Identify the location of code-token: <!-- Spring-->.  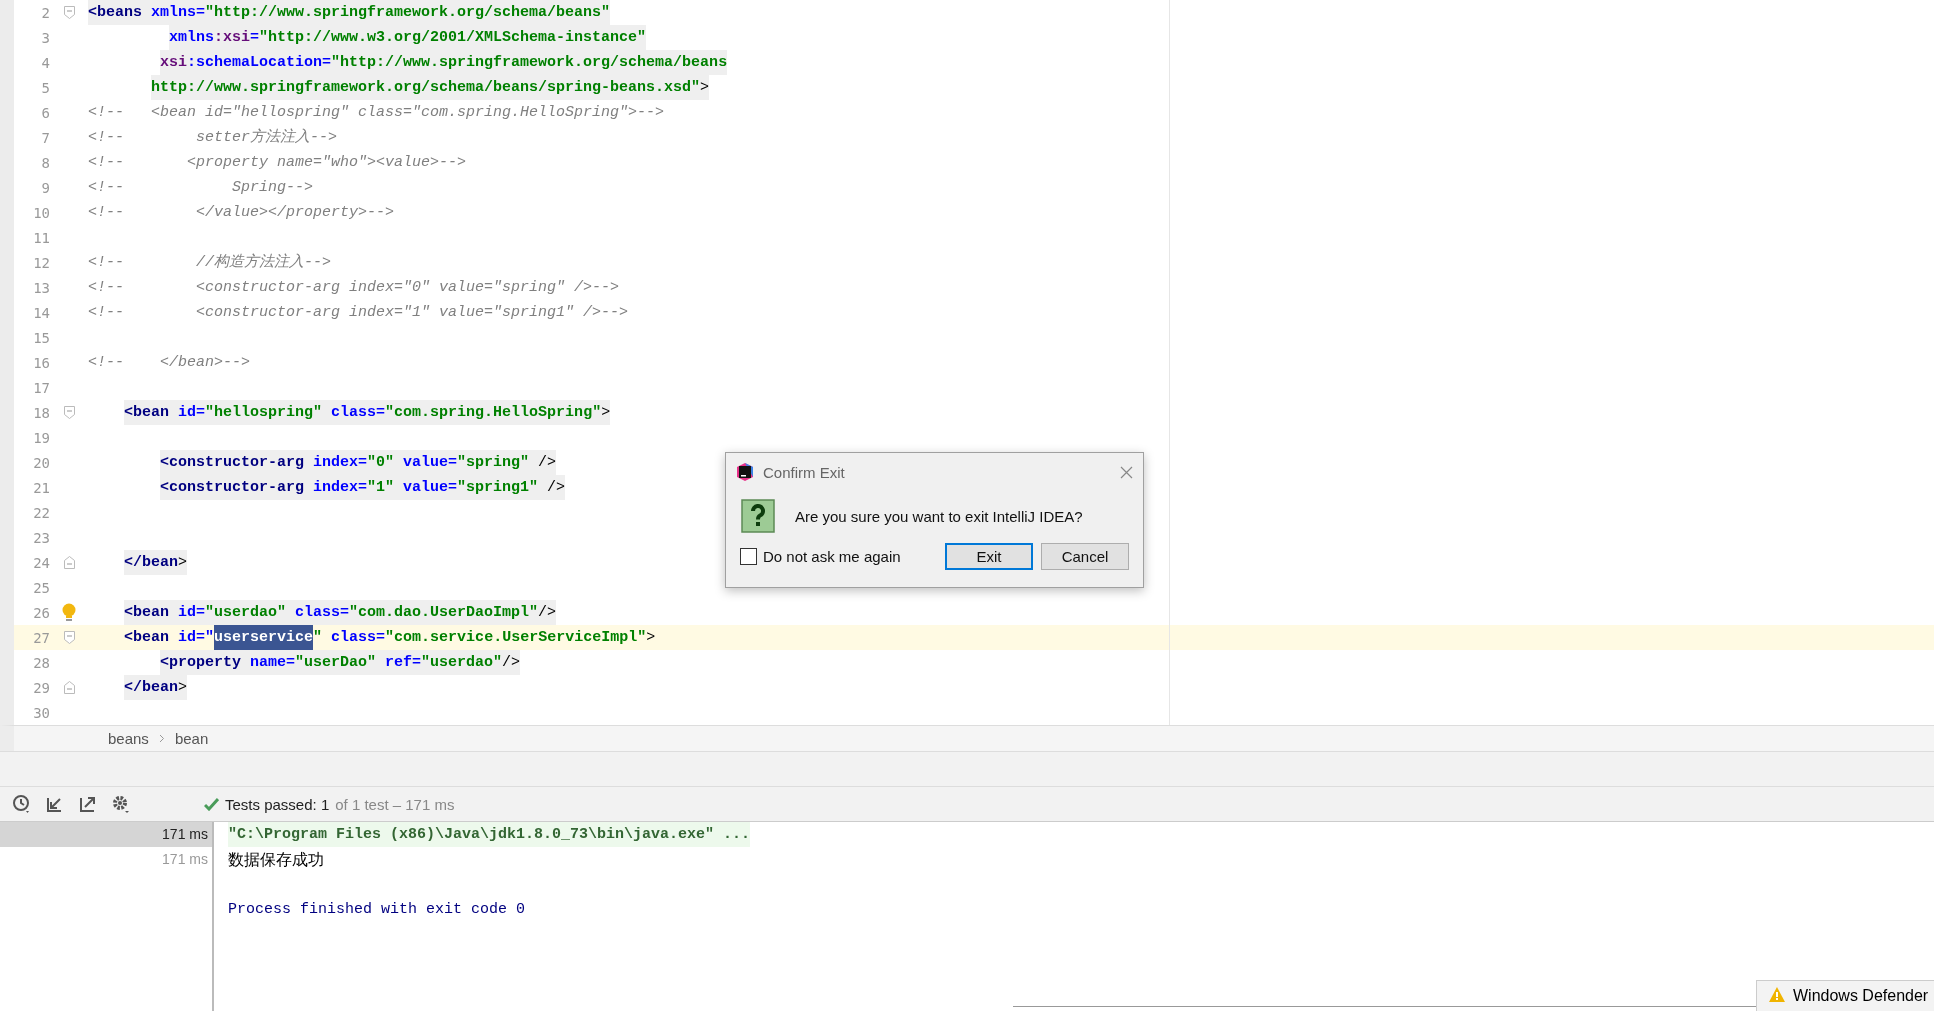
(201, 188).